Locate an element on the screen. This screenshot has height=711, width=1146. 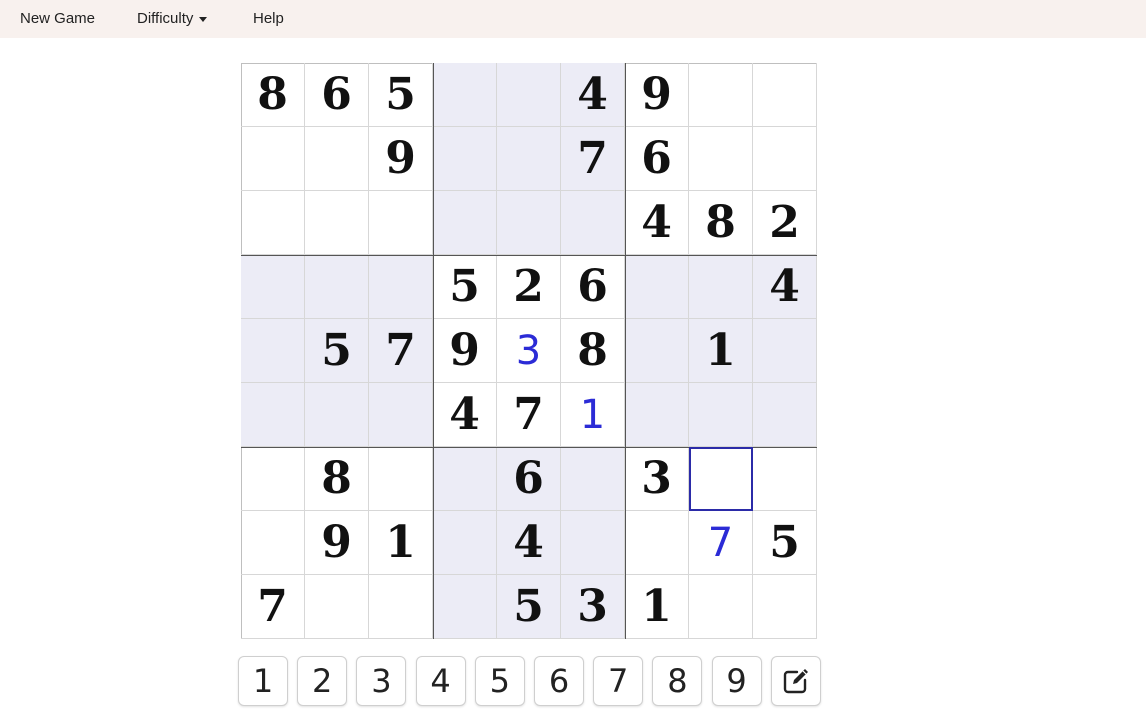
cell-r3-c2 is located at coordinates (337, 223).